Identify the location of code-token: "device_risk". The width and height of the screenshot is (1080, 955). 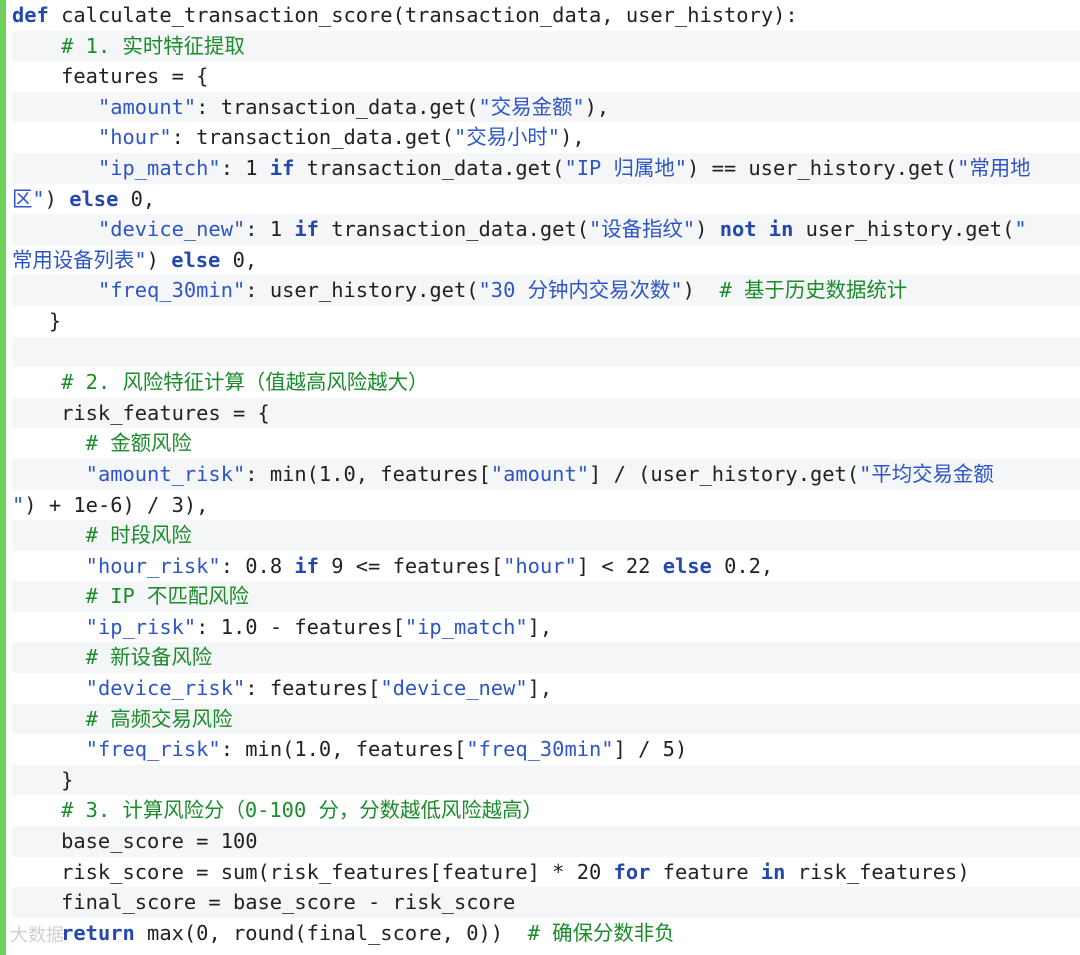
(165, 688).